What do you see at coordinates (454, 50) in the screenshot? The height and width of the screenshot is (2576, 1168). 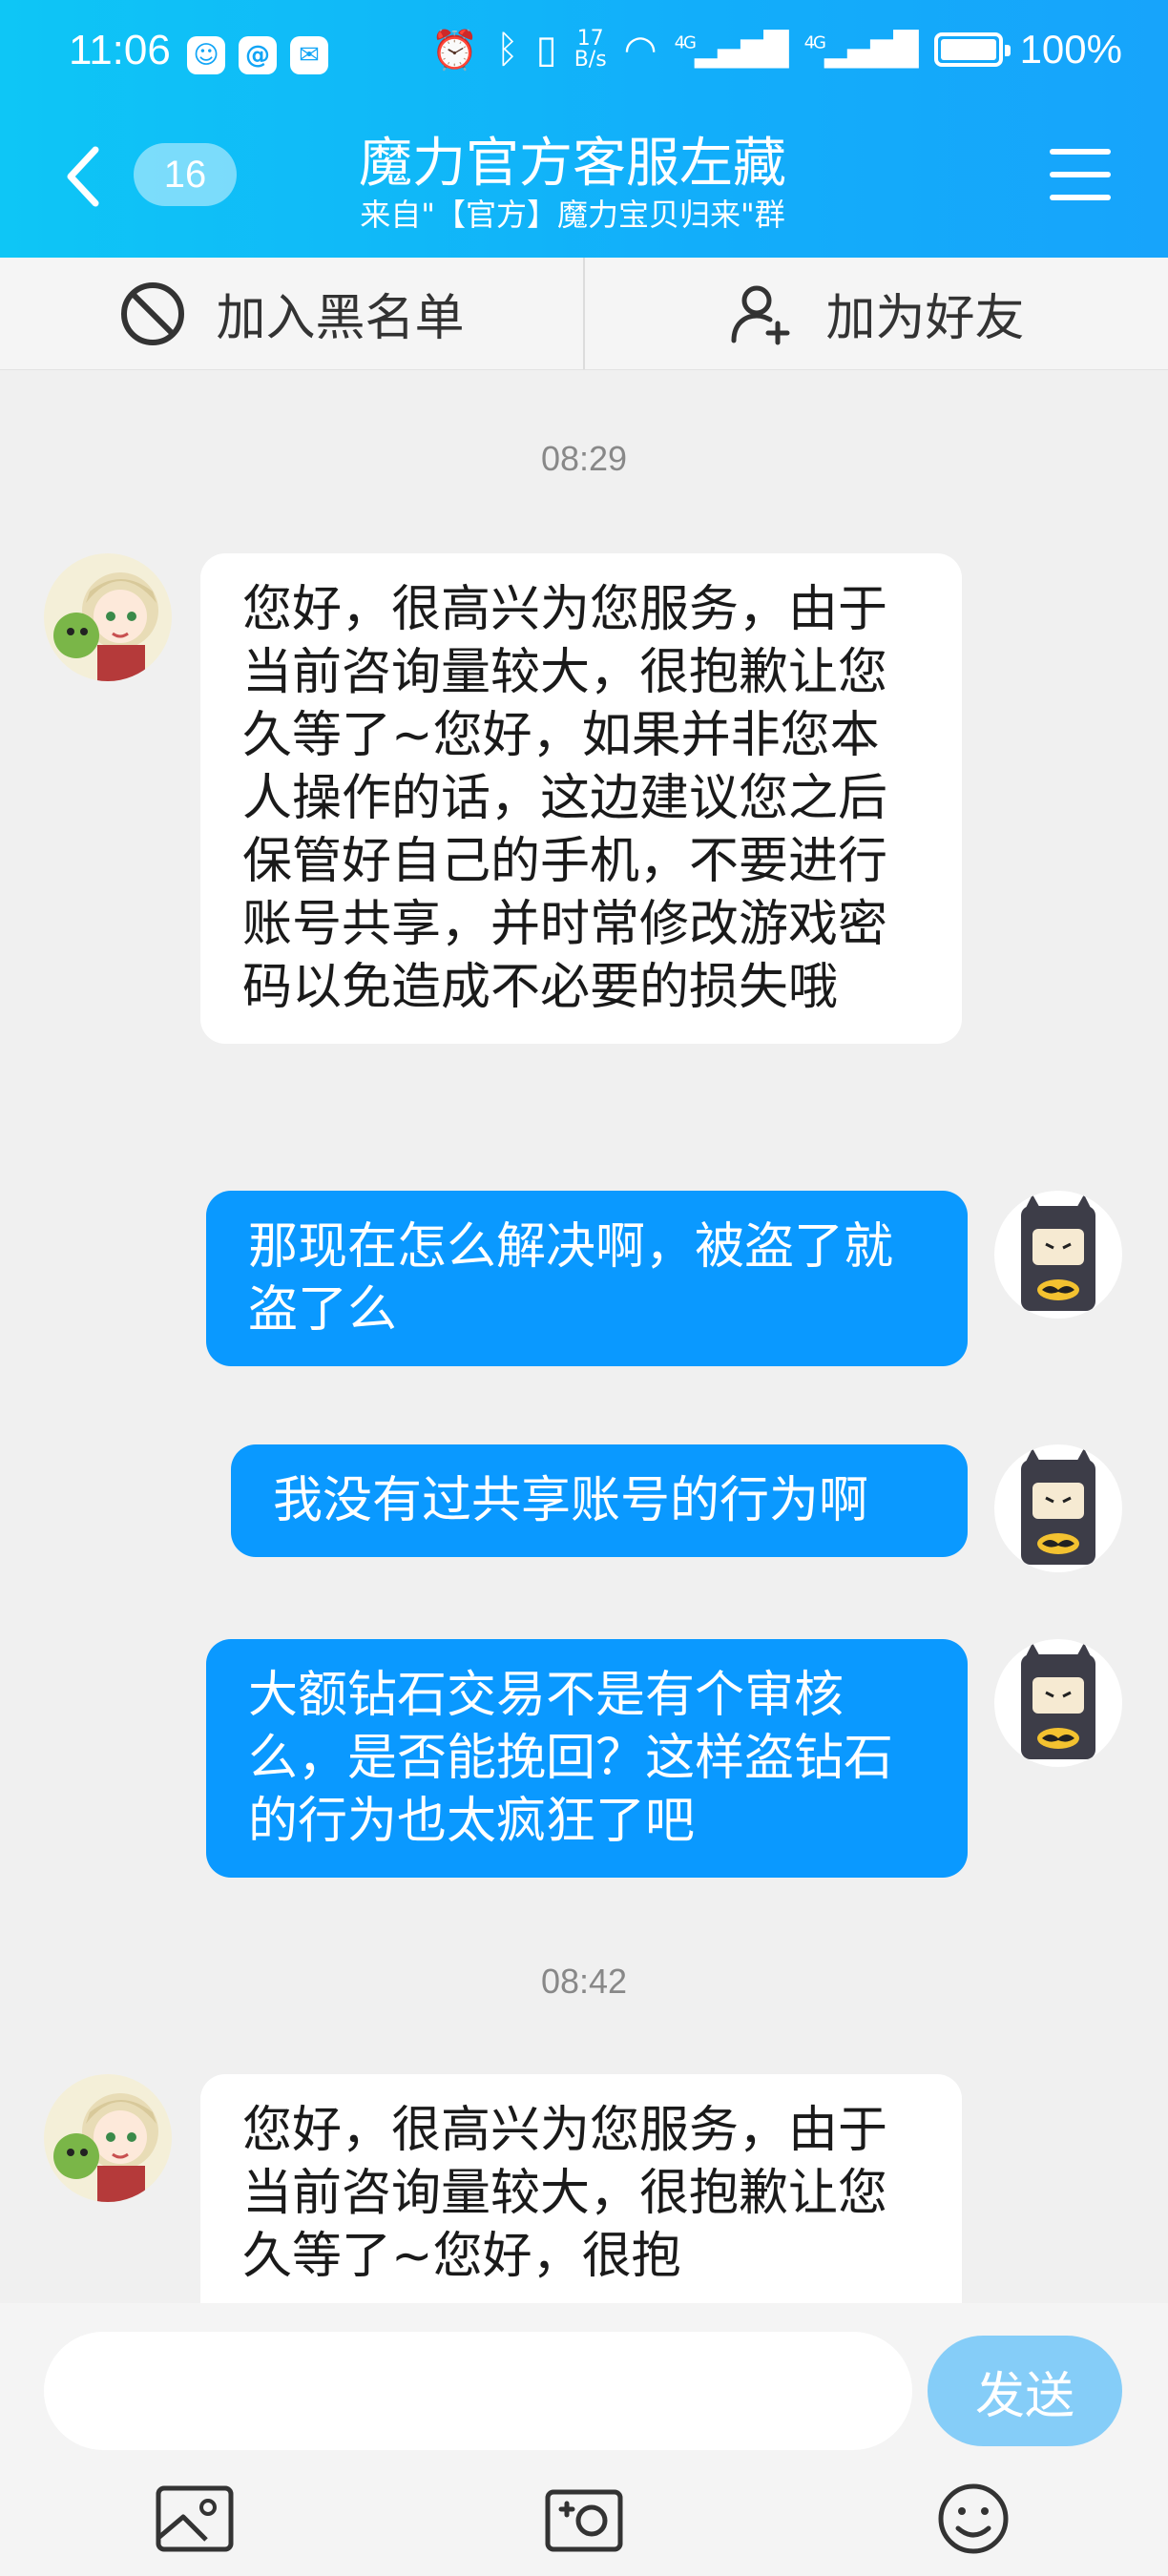 I see `alarm-icon: ⏰` at bounding box center [454, 50].